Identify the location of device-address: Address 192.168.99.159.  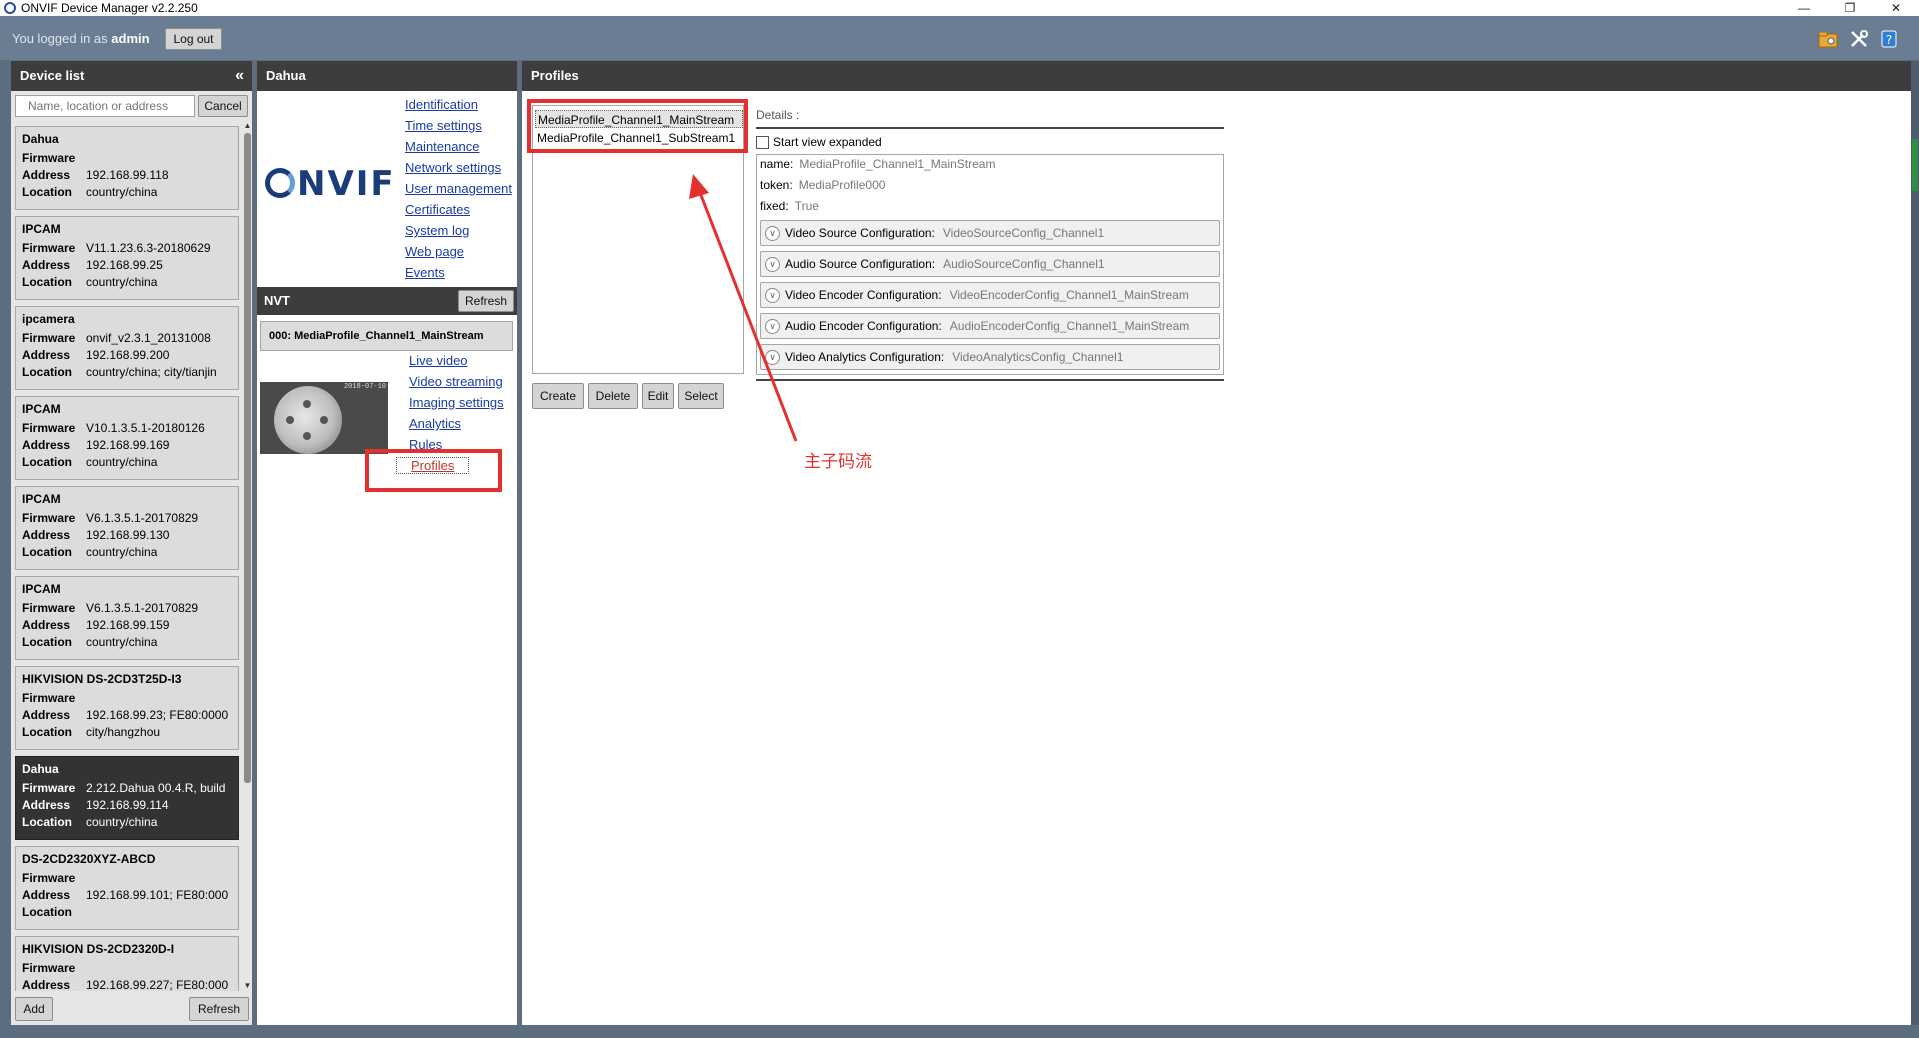
(96, 625).